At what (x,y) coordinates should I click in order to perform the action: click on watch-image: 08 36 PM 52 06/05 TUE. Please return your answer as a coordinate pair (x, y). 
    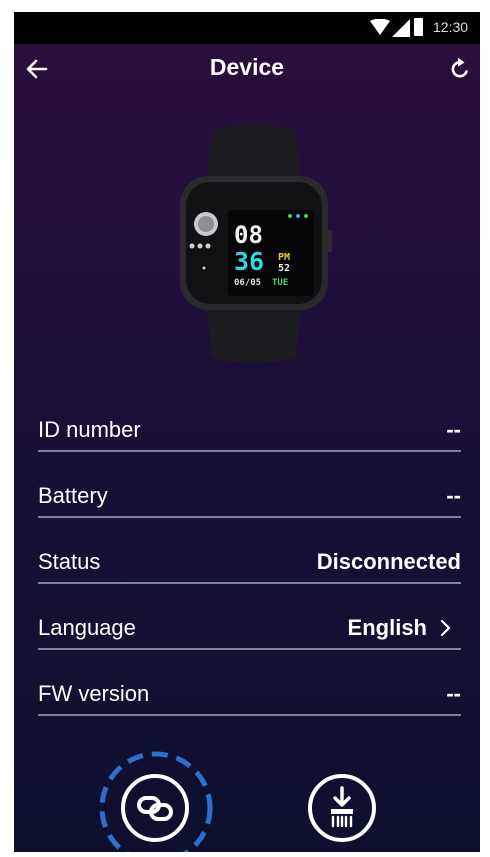
    Looking at the image, I should click on (254, 243).